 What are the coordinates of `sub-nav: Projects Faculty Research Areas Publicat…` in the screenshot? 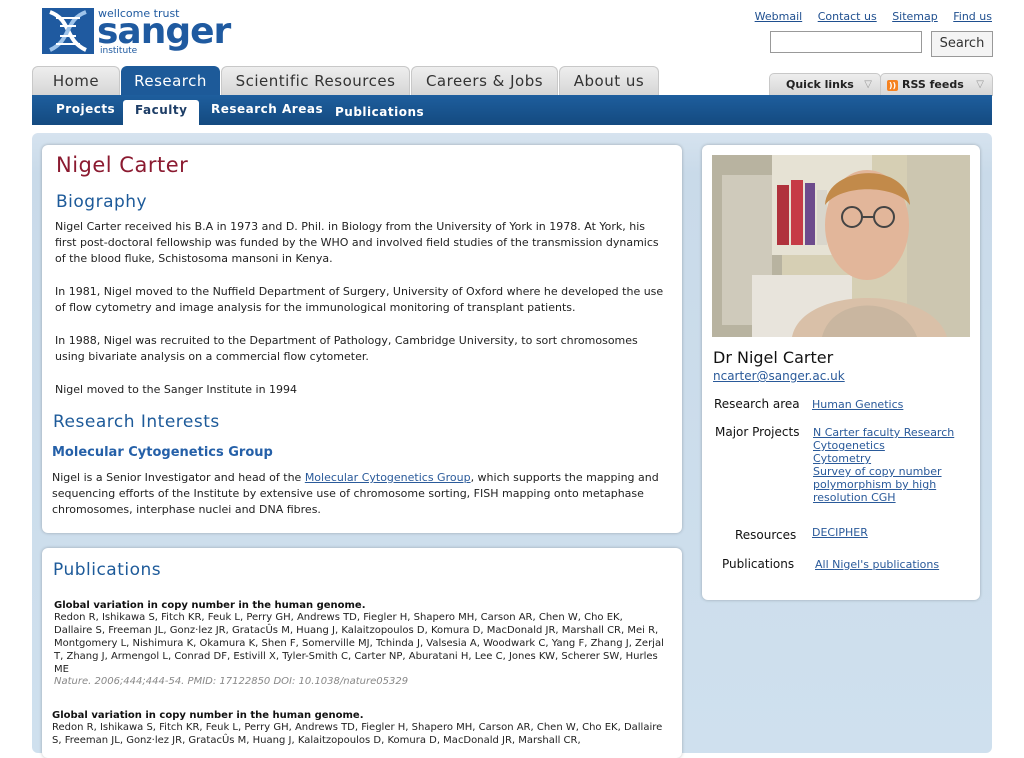 It's located at (512, 110).